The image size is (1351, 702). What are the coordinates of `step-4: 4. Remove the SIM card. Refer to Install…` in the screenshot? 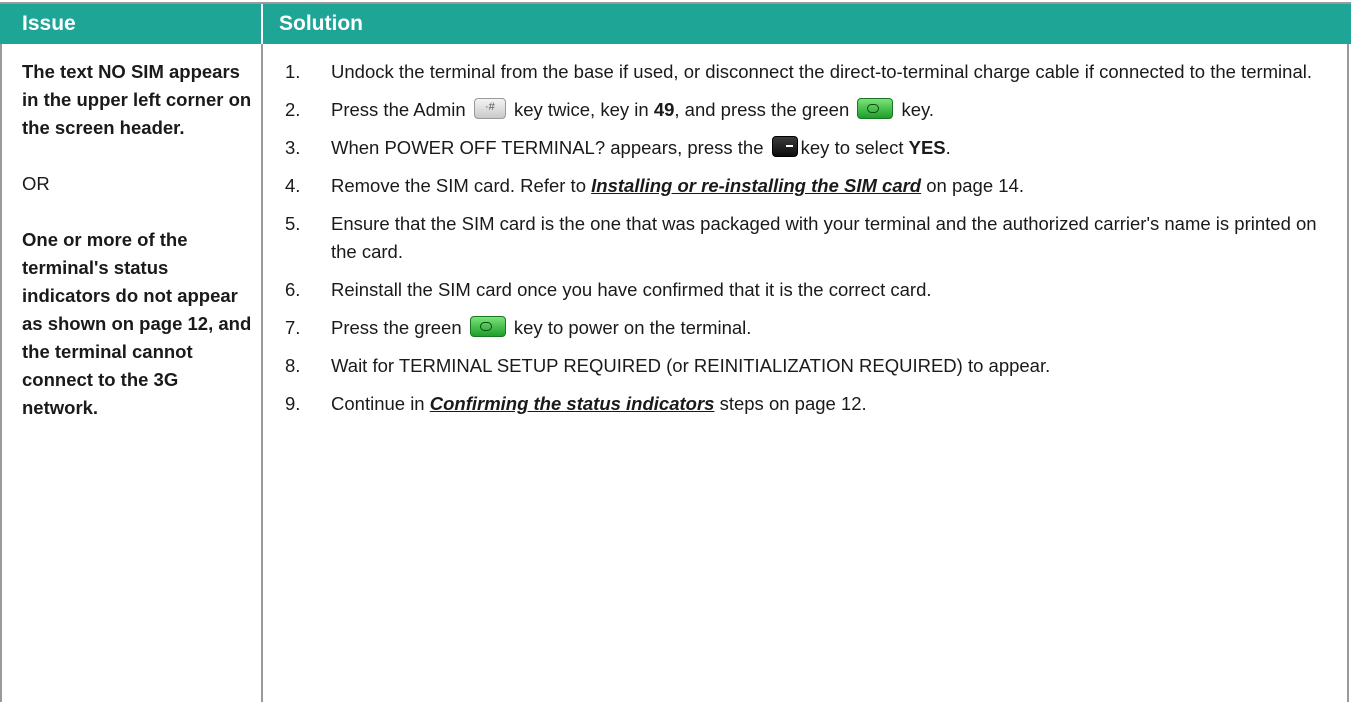 It's located at (810, 186).